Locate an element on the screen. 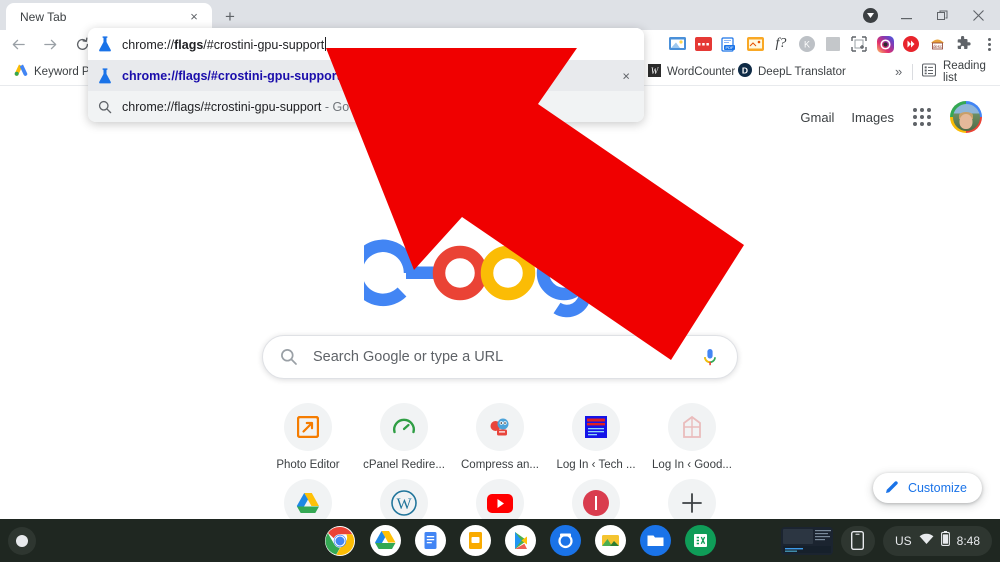 This screenshot has width=1000, height=562. microphone-icon is located at coordinates (710, 357).